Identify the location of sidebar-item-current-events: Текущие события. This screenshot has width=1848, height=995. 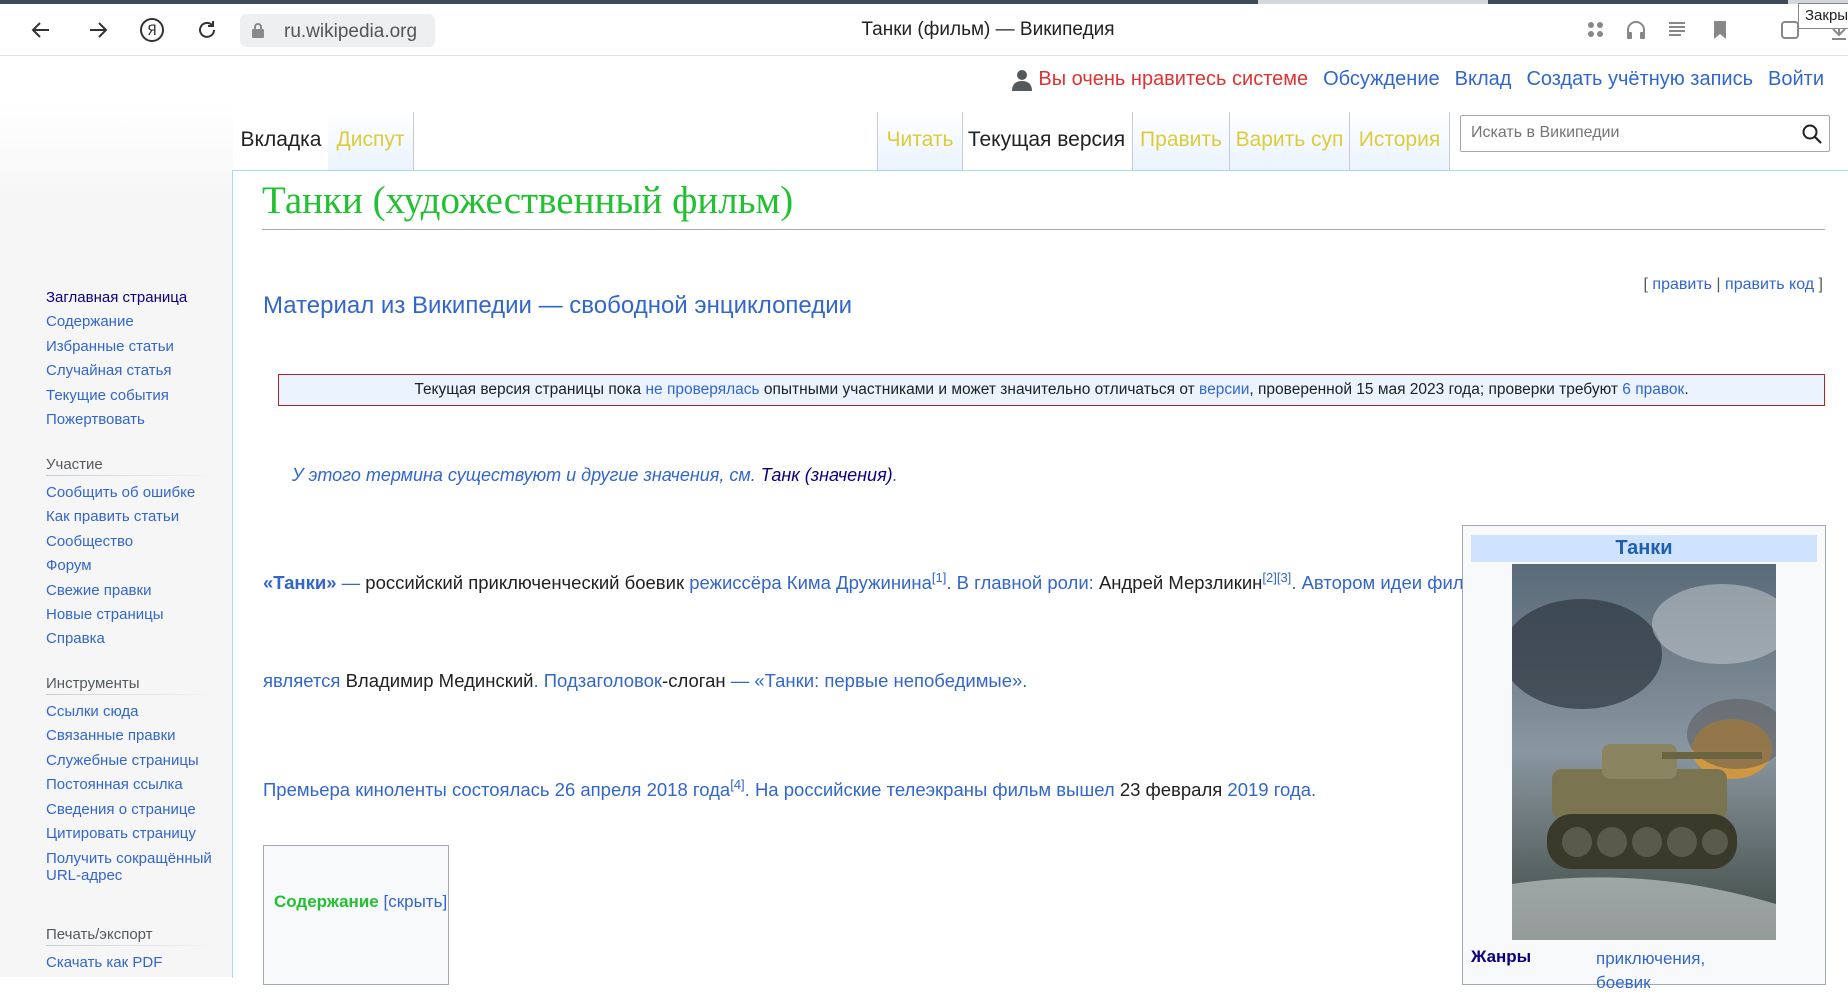
(131, 396).